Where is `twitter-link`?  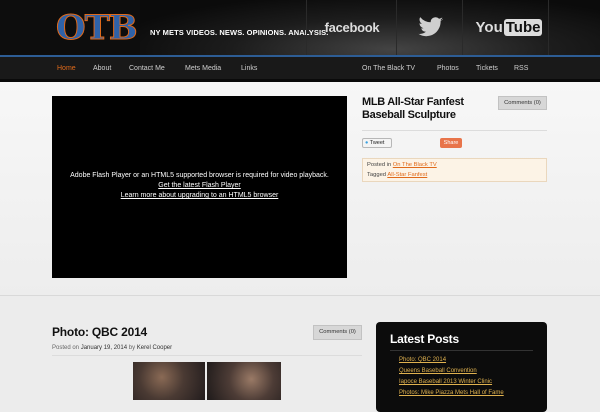
twitter-link is located at coordinates (431, 27).